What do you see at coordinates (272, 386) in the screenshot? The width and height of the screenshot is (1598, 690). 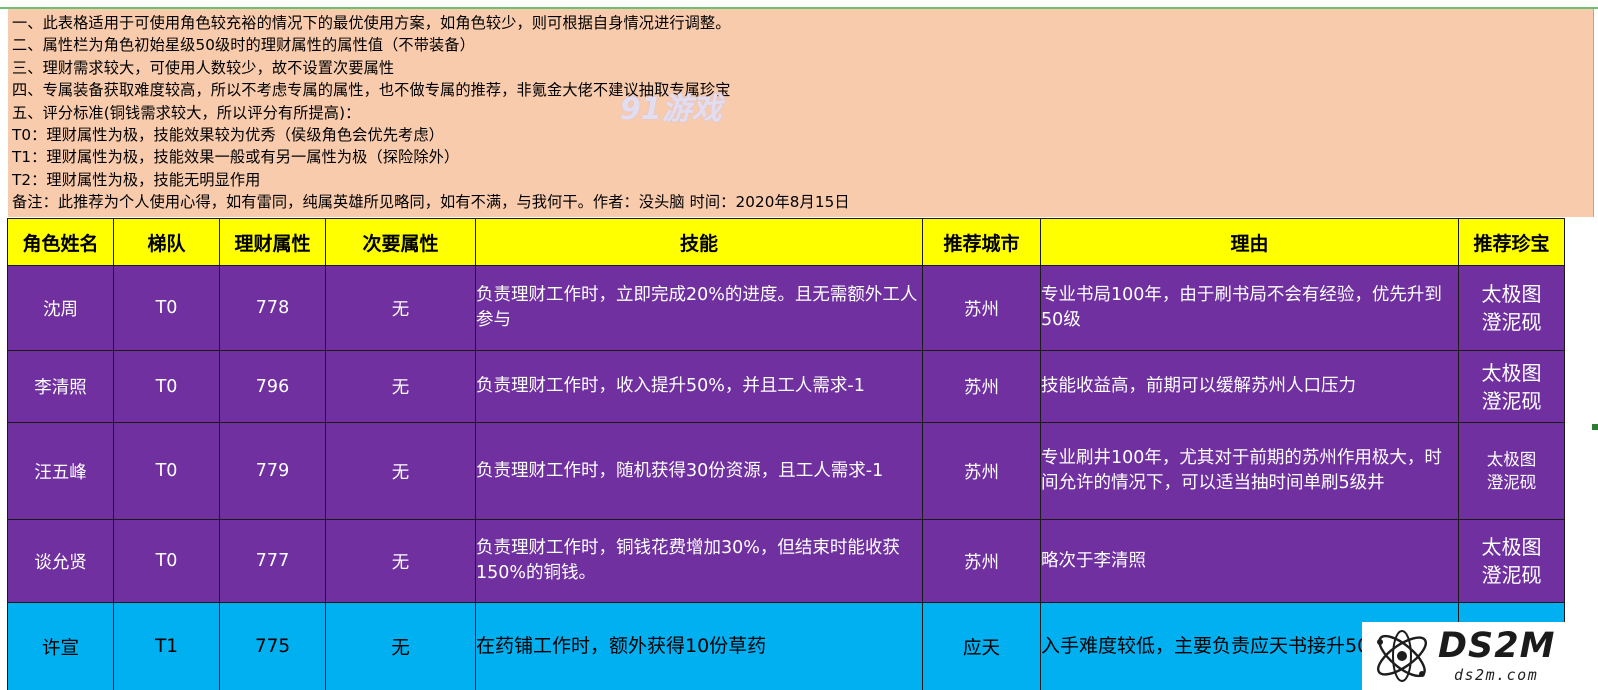 I see `cell-finance: 796` at bounding box center [272, 386].